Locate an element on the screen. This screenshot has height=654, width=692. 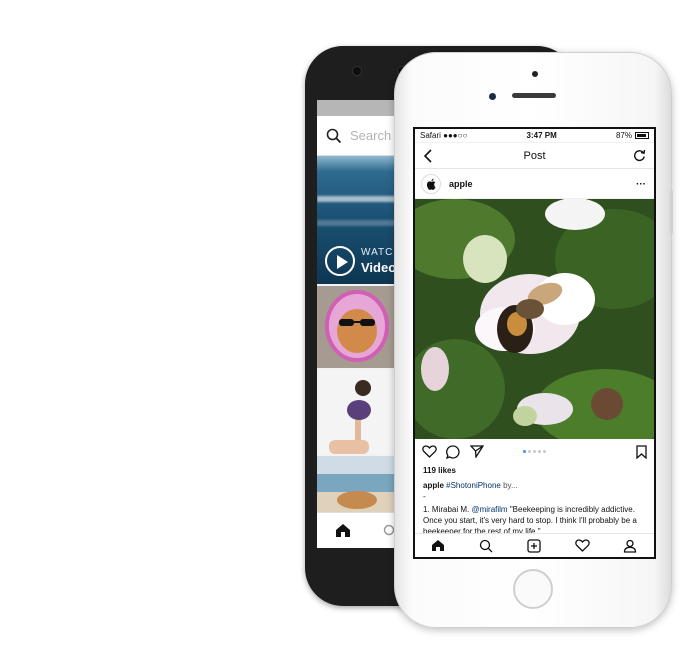
caption-username: apple is located at coordinates (433, 485).